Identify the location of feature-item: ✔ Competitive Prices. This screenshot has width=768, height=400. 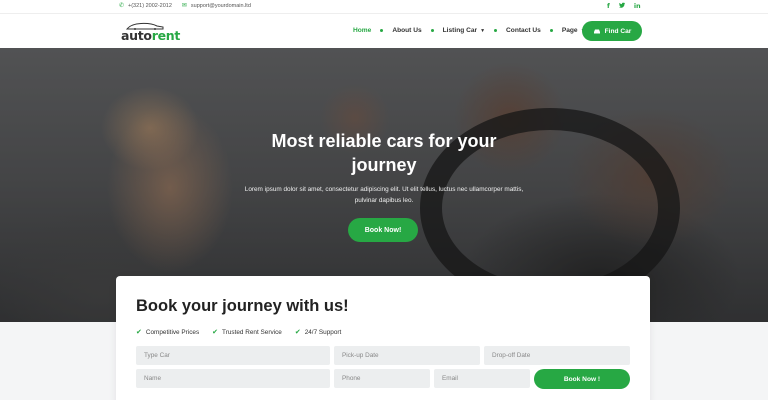
(167, 332).